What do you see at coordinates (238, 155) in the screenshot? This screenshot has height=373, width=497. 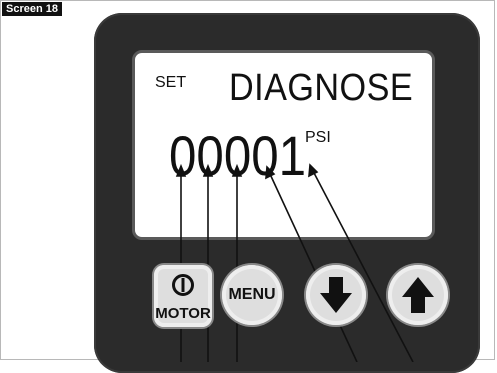 I see `display-value: 00001` at bounding box center [238, 155].